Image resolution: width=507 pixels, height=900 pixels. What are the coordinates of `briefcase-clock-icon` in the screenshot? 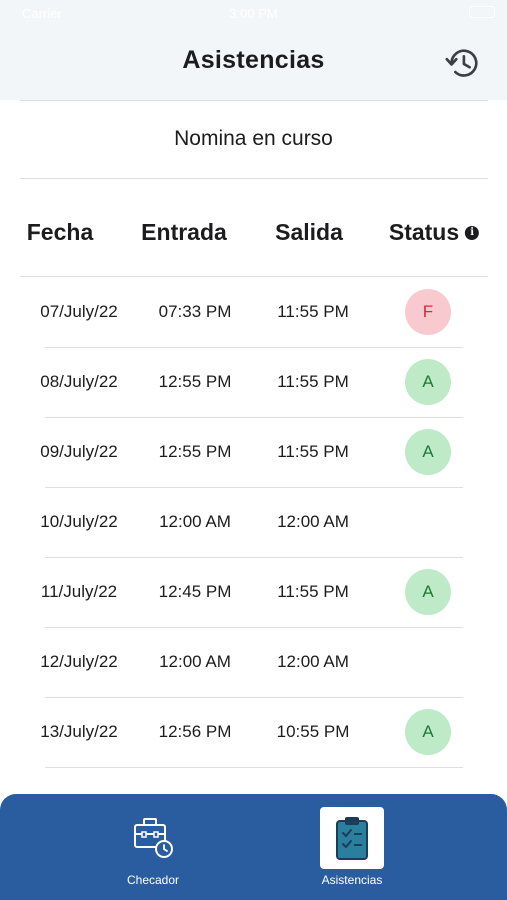 It's located at (153, 838).